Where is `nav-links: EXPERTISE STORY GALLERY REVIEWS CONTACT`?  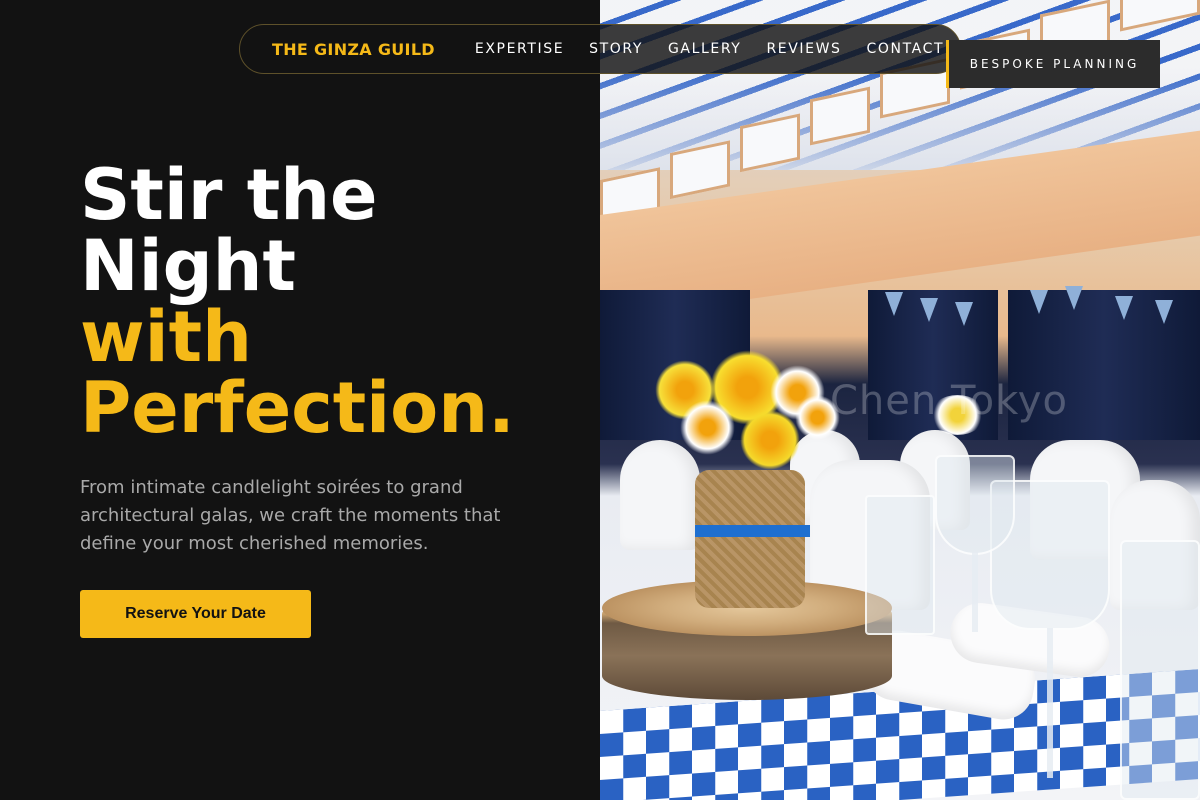 nav-links: EXPERTISE STORY GALLERY REVIEWS CONTACT is located at coordinates (709, 49).